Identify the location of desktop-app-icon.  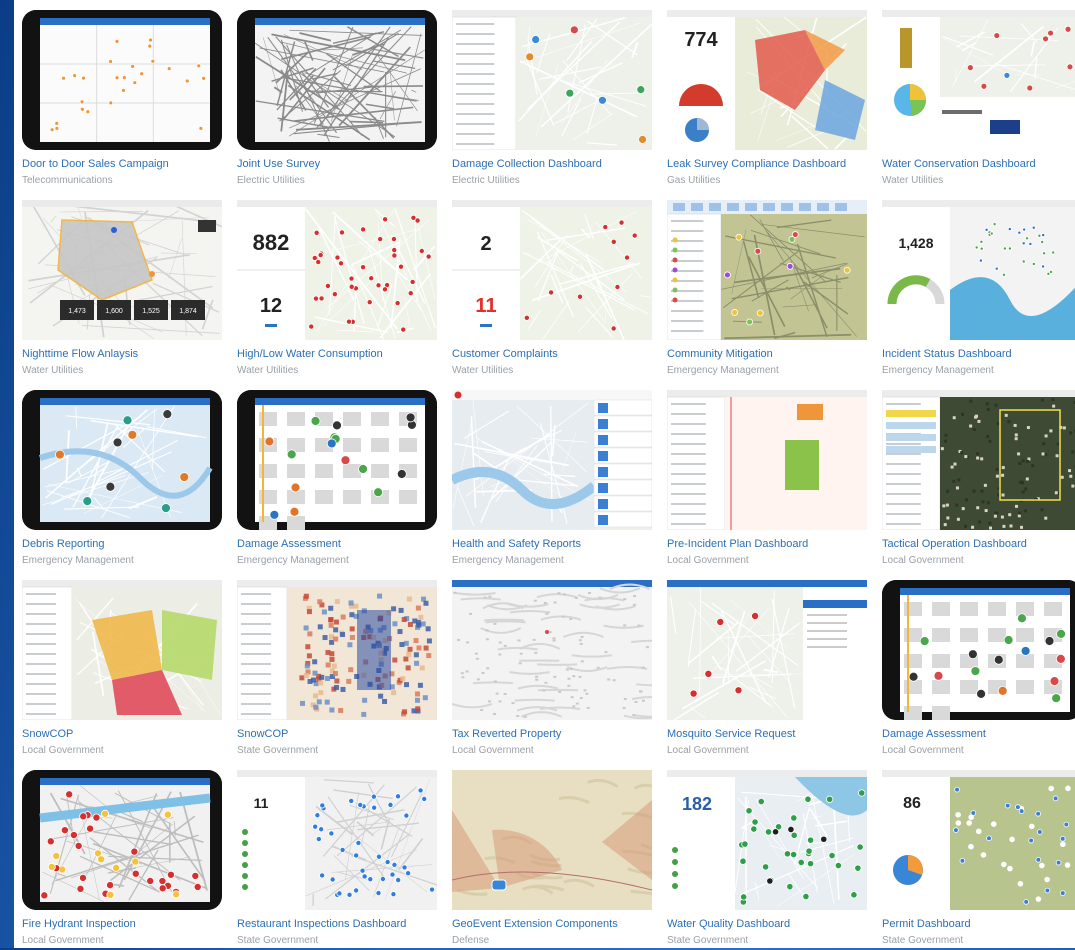
(767, 270).